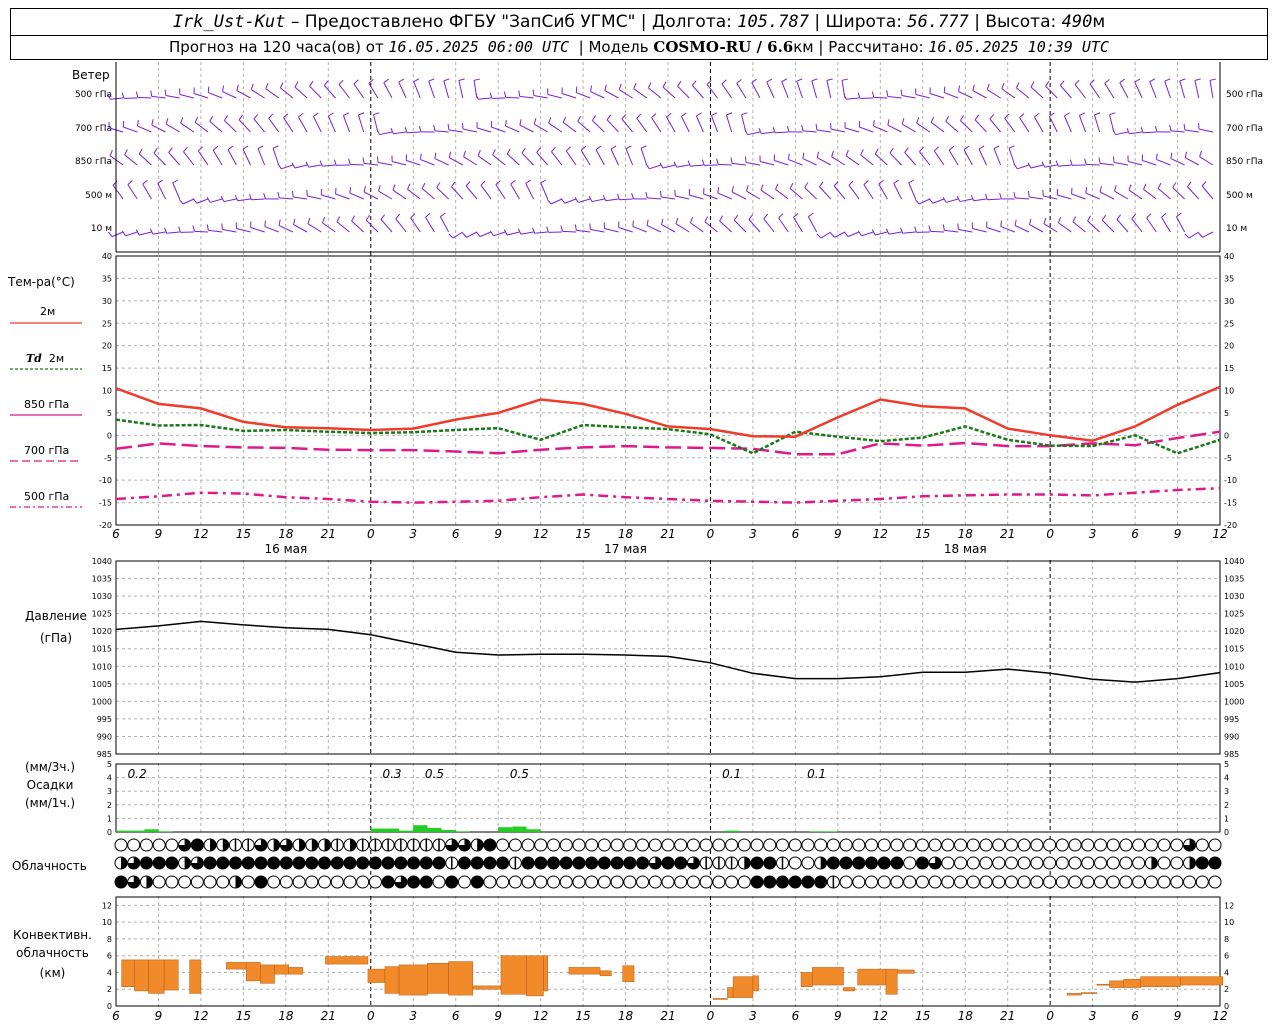  What do you see at coordinates (533, 830) in the screenshot?
I see `precip-bar` at bounding box center [533, 830].